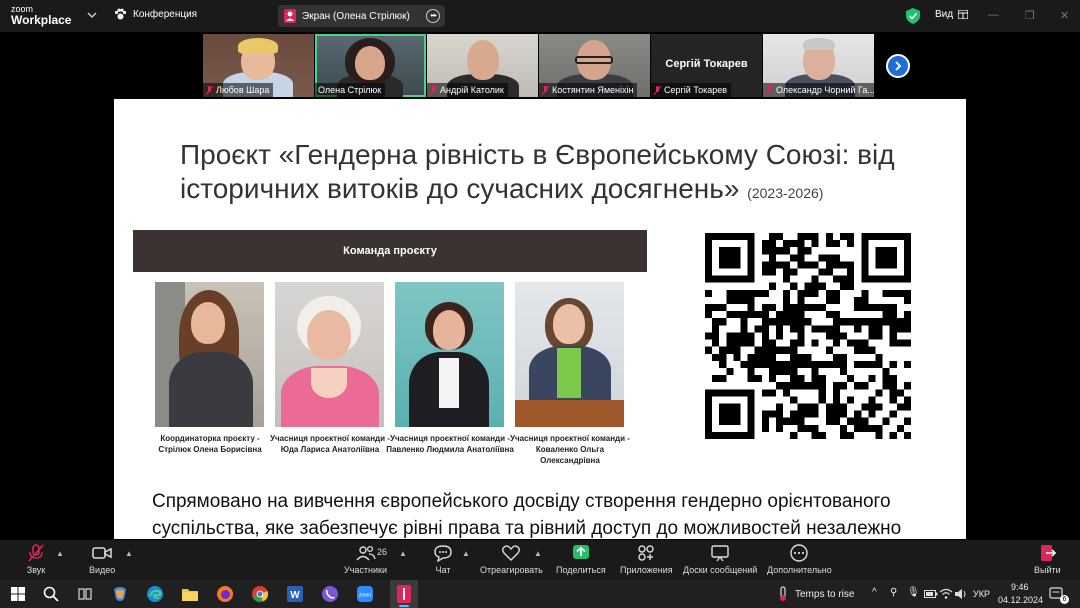  Describe the element at coordinates (1020, 587) in the screenshot. I see `clock-time: 9:46` at that location.